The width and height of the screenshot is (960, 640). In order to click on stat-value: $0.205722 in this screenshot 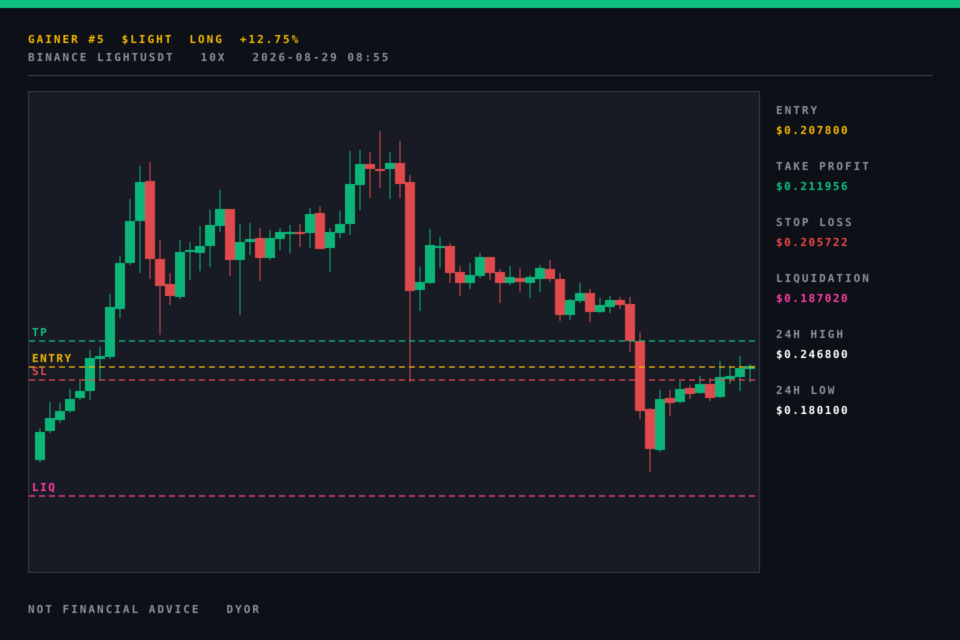, I will do `click(813, 243)`.